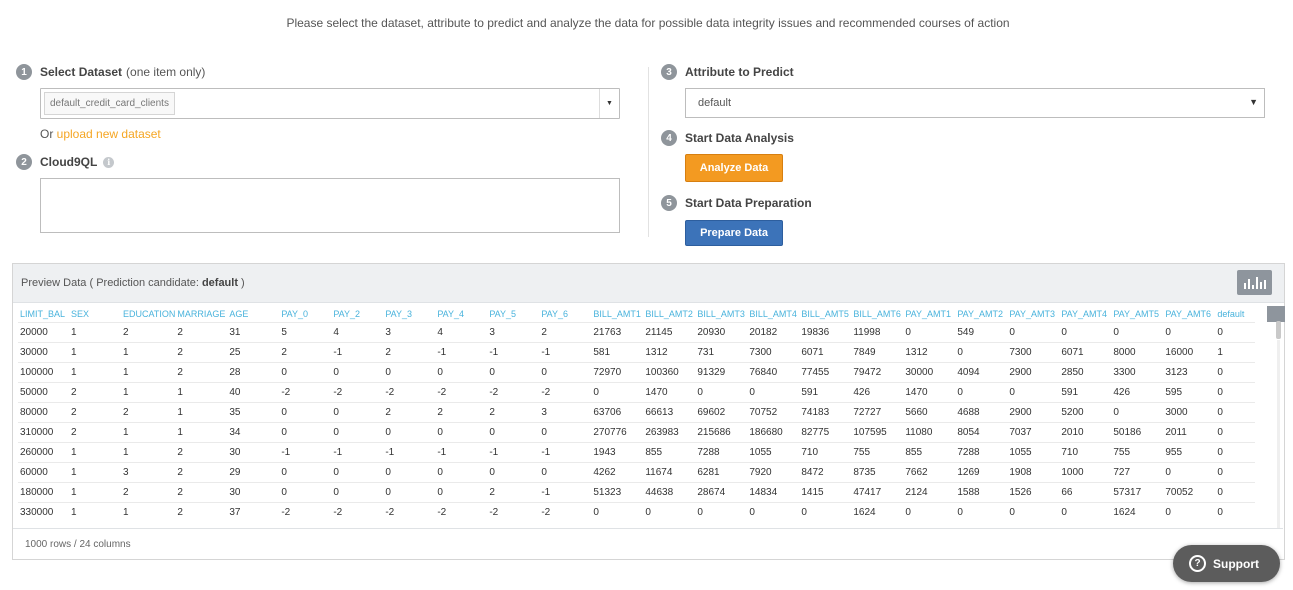 The image size is (1293, 590). I want to click on info-icon: i, so click(109, 162).